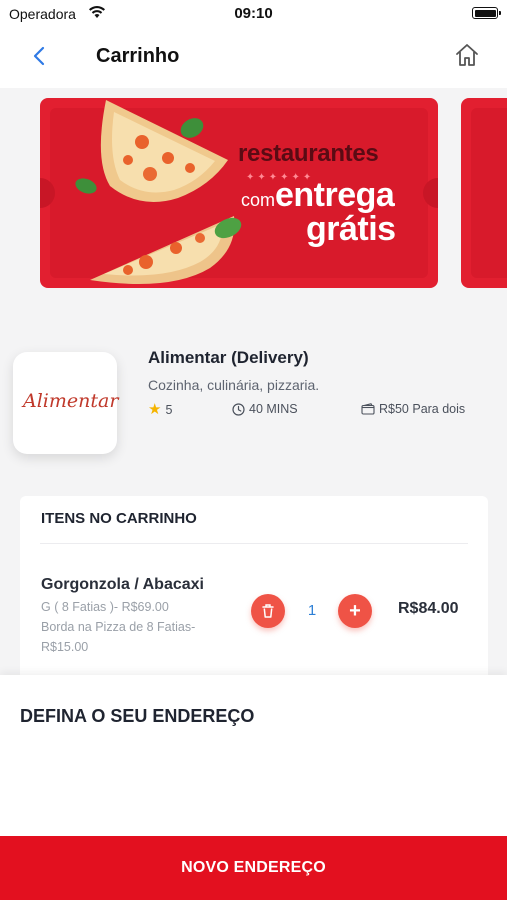  I want to click on address-title: DEFINA O SEU ENDEREÇO, so click(137, 716).